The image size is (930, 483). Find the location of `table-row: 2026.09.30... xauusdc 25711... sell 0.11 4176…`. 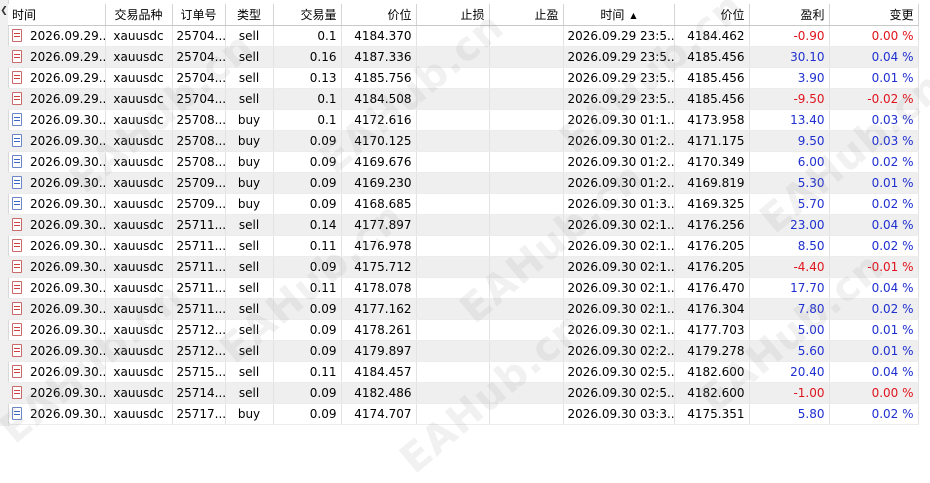

table-row: 2026.09.30... xauusdc 25711... sell 0.11 4176… is located at coordinates (463, 246).